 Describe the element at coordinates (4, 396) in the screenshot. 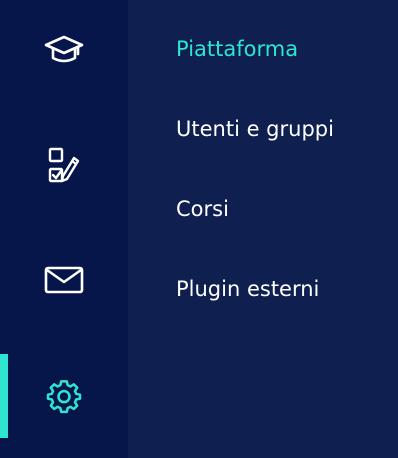

I see `active-indicator` at that location.